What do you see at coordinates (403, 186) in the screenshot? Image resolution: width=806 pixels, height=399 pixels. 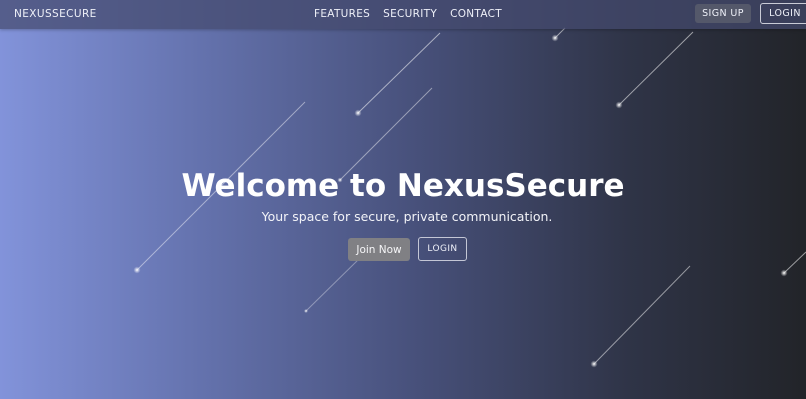 I see `hero-title: Welcome to NexusSecure` at bounding box center [403, 186].